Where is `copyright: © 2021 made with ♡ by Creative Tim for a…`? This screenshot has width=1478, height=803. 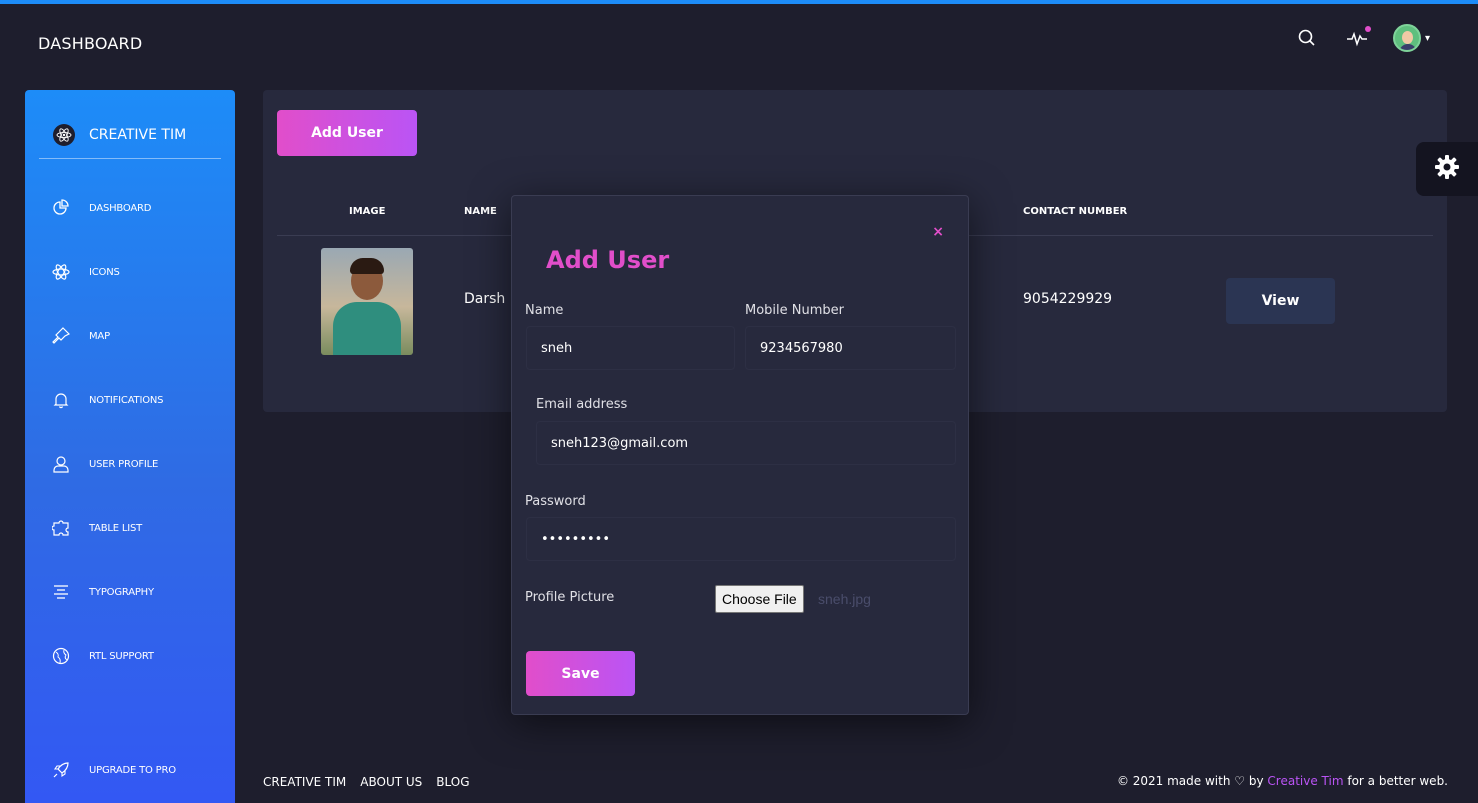 copyright: © 2021 made with ♡ by Creative Tim for a… is located at coordinates (1282, 781).